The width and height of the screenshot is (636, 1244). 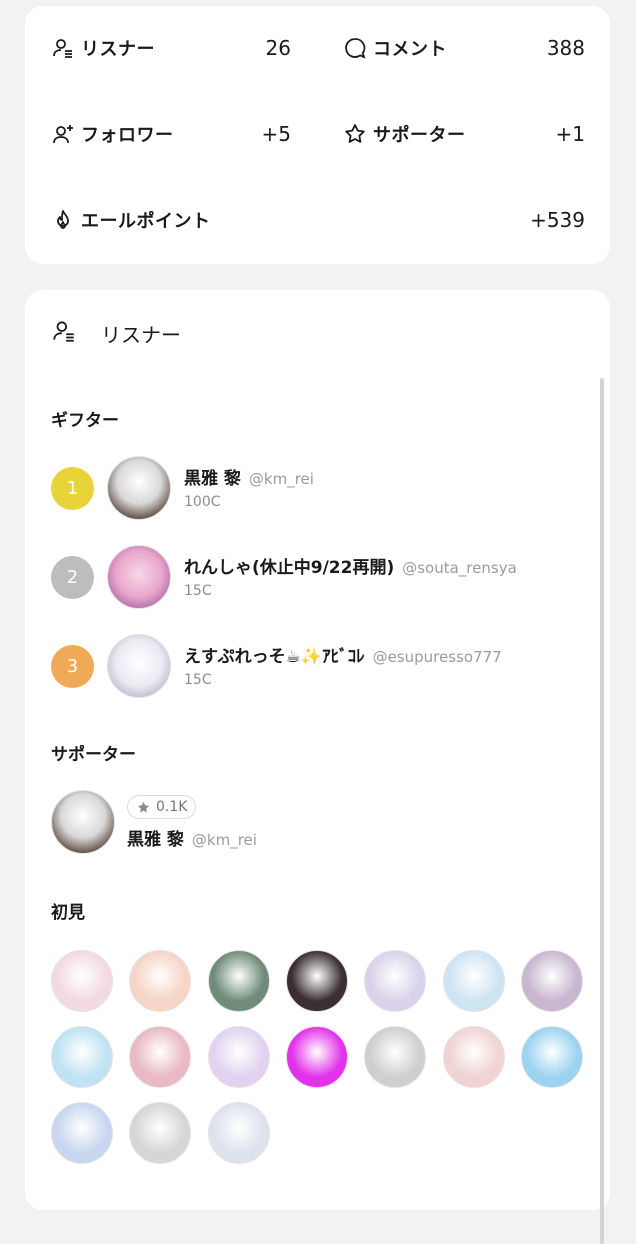 I want to click on supporter-name-text: 黒雅 黎, so click(x=155, y=840).